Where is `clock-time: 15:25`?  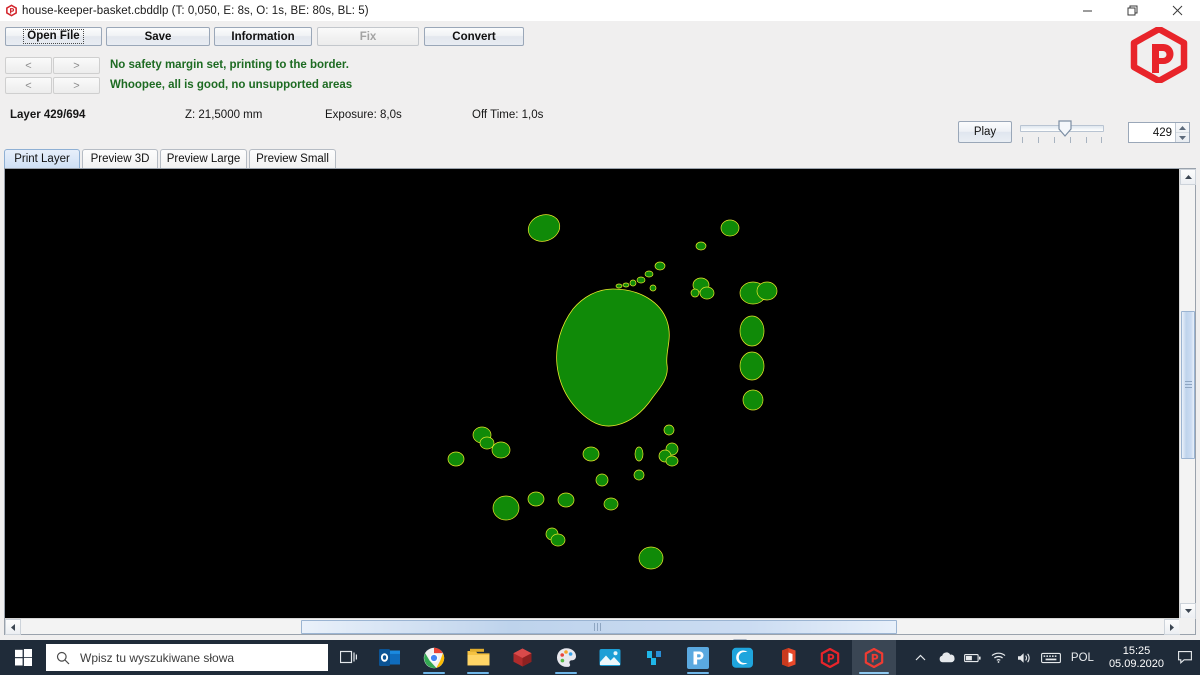
clock-time: 15:25 is located at coordinates (1136, 650).